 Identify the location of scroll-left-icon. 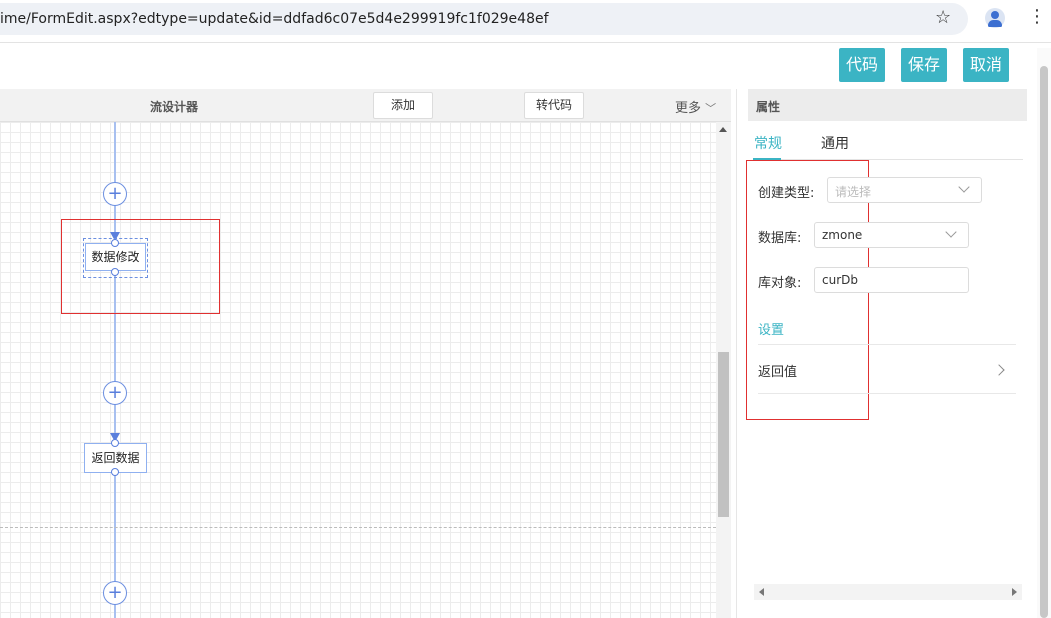
(761, 592).